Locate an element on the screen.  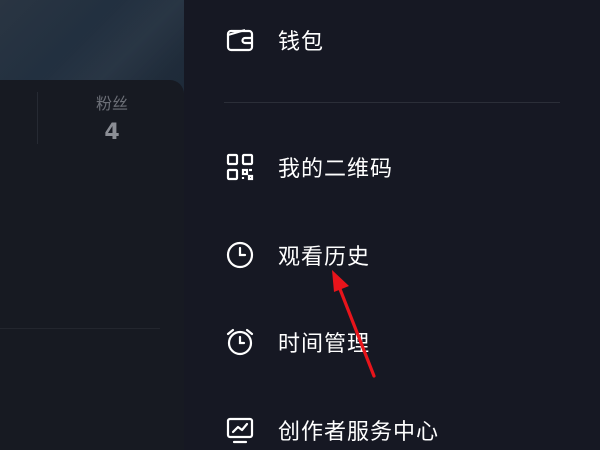
creator-chart-icon is located at coordinates (240, 430).